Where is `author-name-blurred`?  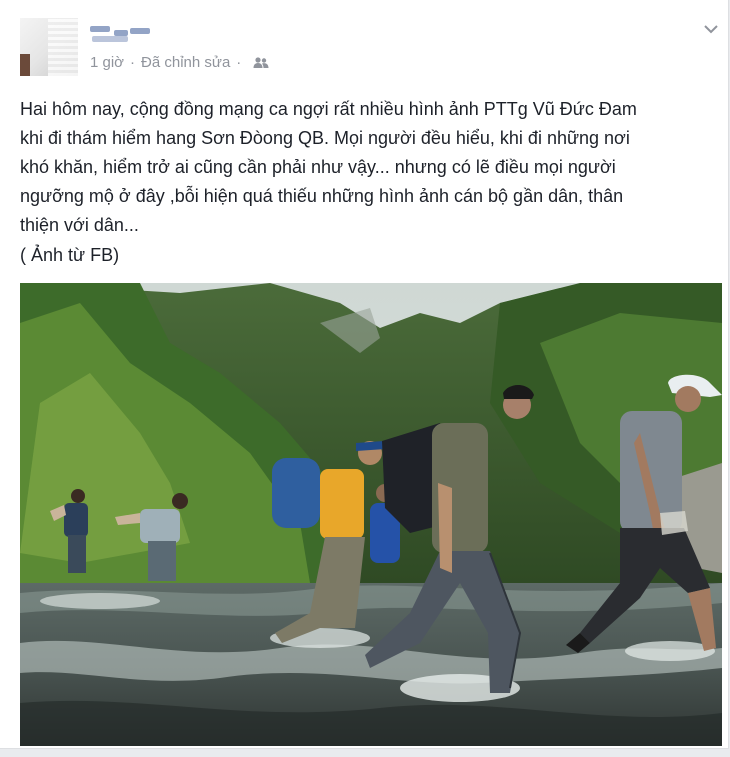 author-name-blurred is located at coordinates (121, 34).